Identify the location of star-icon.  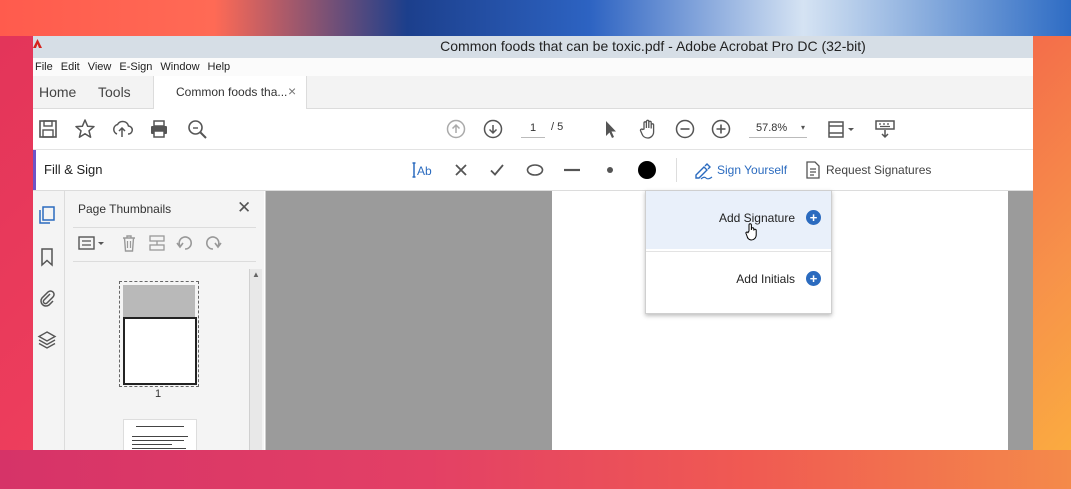
(85, 129).